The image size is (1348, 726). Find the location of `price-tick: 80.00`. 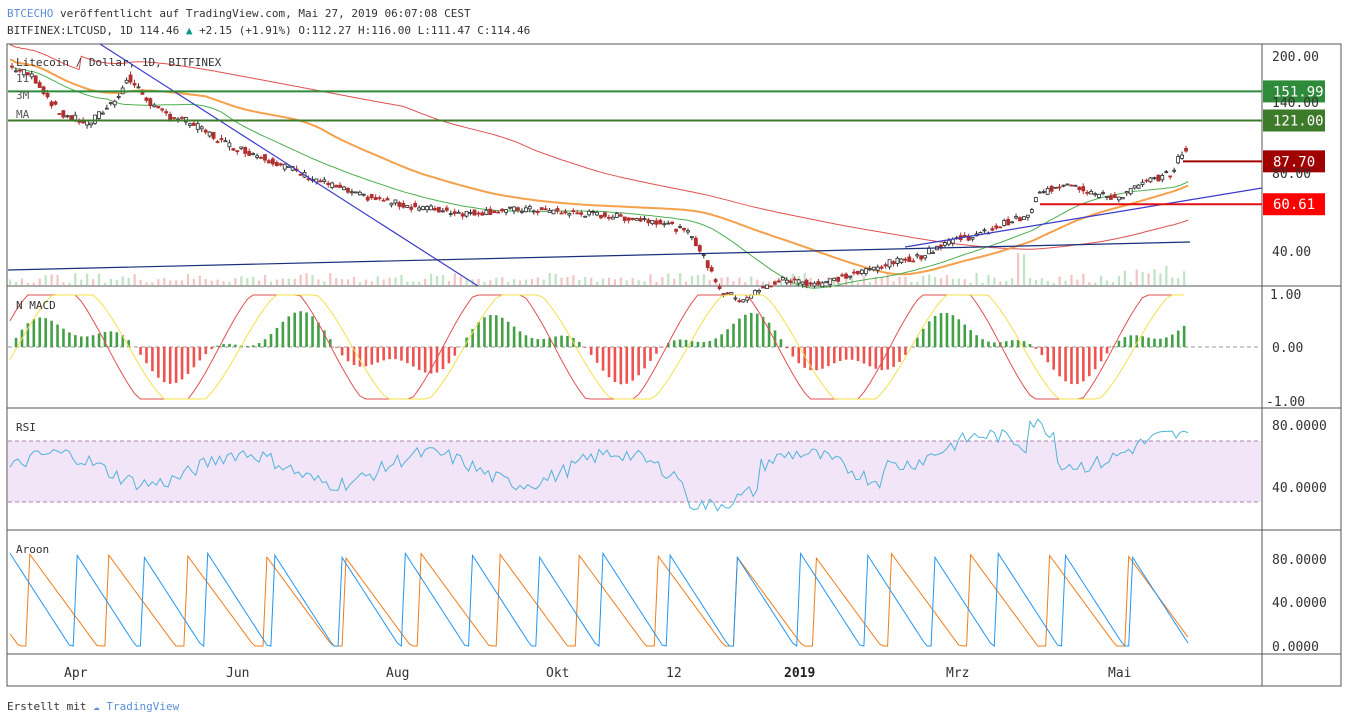

price-tick: 80.00 is located at coordinates (1291, 174).